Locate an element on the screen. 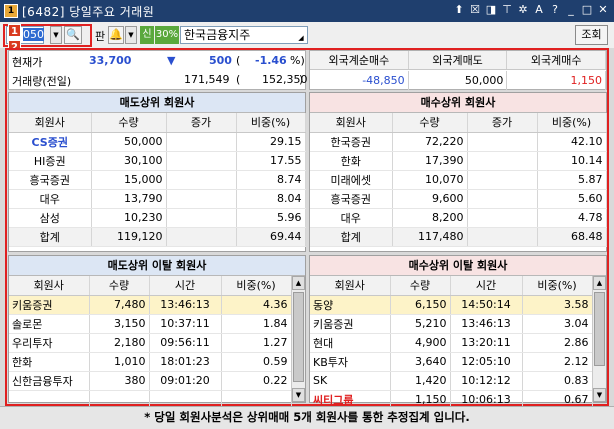  pin-icon: ⬆ is located at coordinates (459, 10).